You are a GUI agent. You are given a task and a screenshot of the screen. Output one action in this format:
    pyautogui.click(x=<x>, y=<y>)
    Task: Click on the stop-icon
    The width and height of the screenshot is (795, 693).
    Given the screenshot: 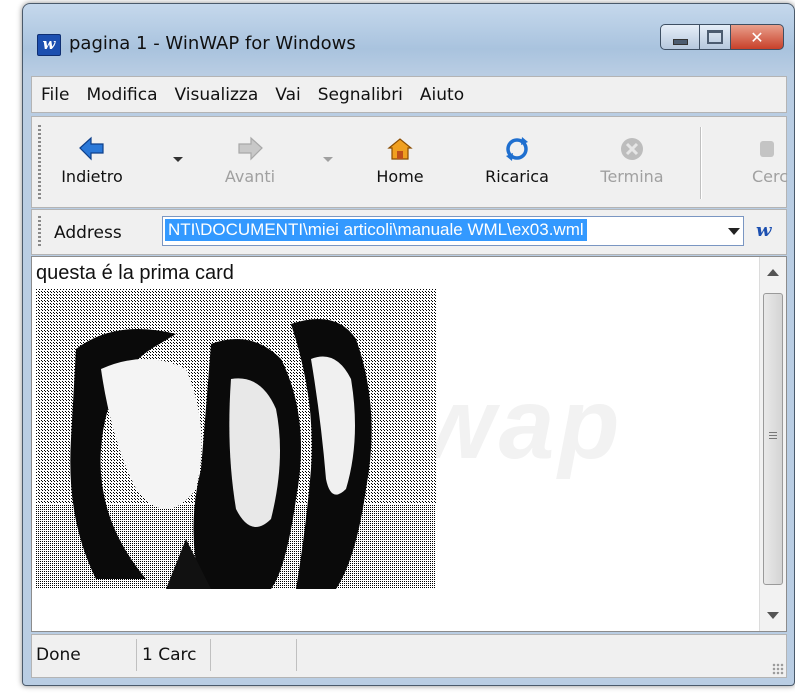 What is the action you would take?
    pyautogui.click(x=632, y=149)
    